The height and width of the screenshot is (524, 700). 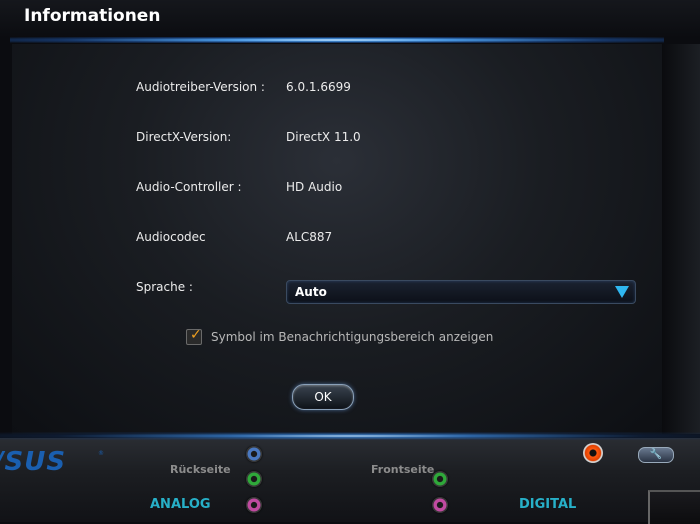 I want to click on trademark-mark: ®, so click(x=101, y=453).